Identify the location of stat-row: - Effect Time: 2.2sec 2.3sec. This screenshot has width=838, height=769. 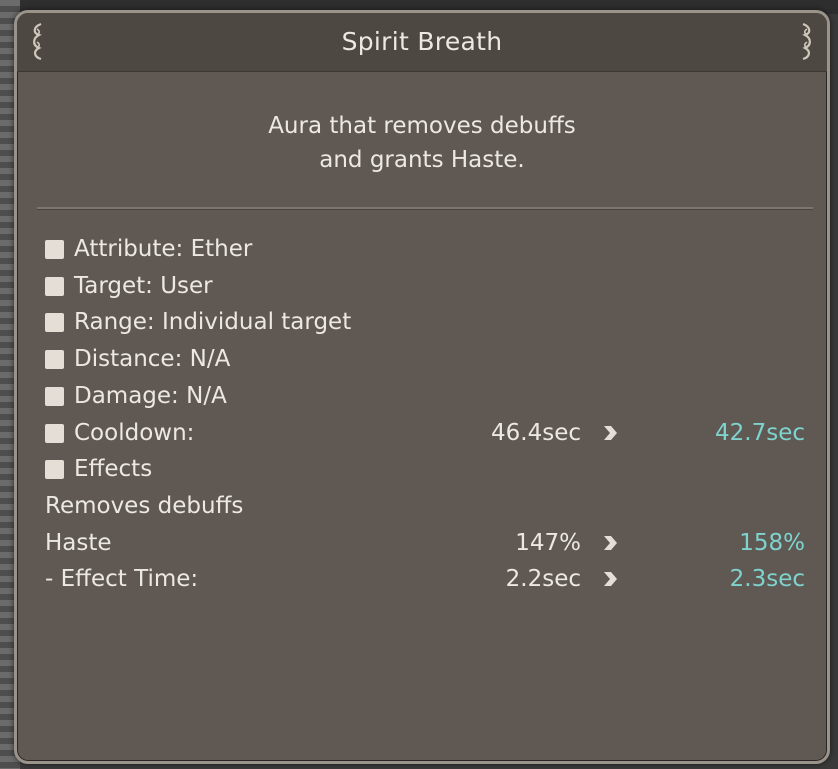
(425, 579).